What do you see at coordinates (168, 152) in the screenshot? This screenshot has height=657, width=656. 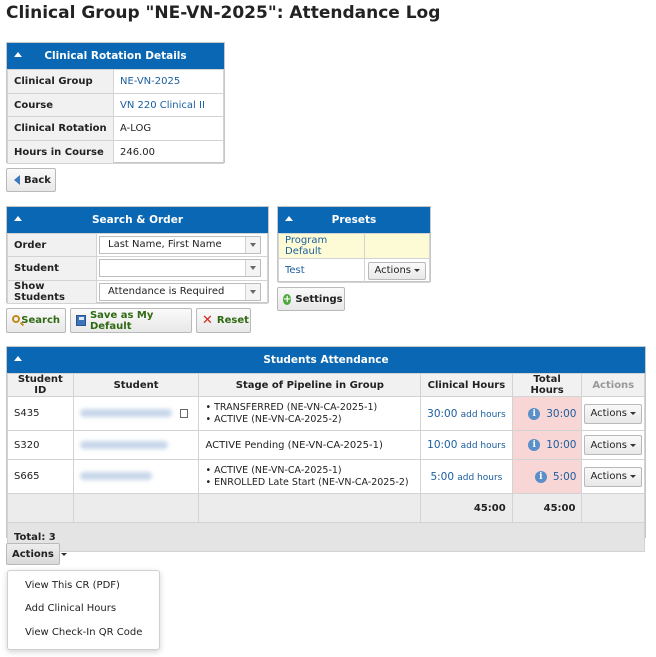 I see `hours-in-course-value: 246.00` at bounding box center [168, 152].